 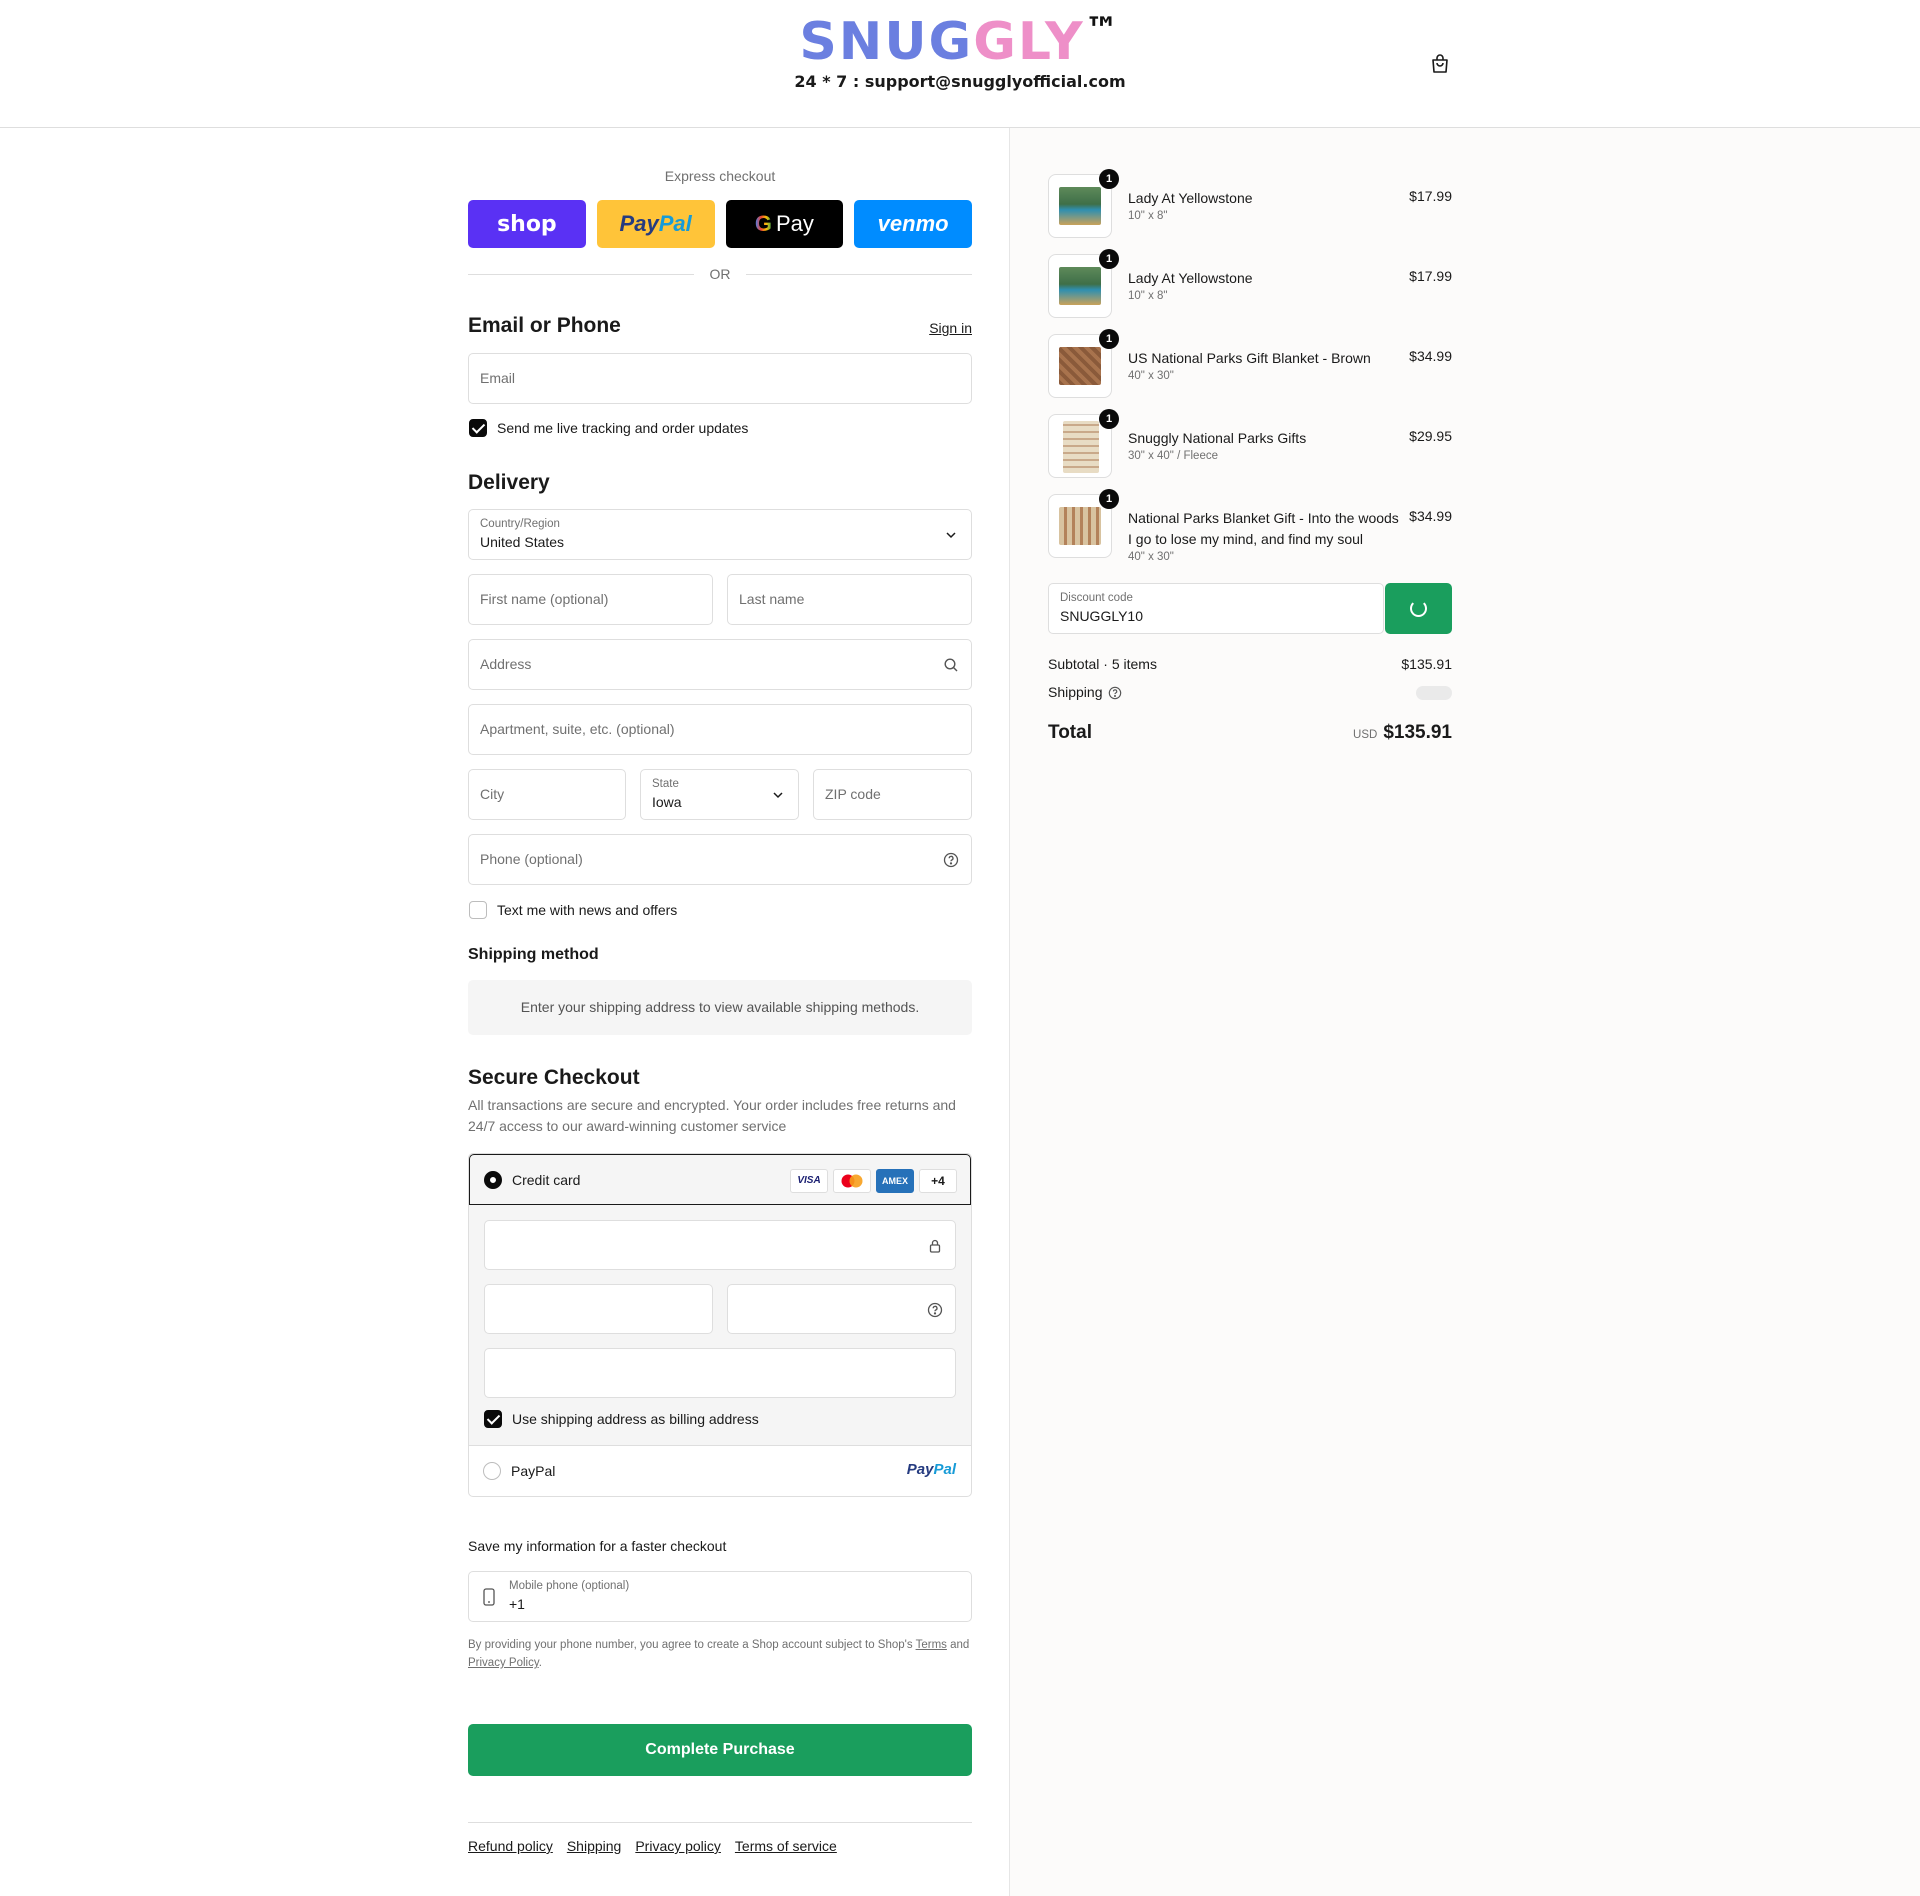 I want to click on product-name: Snuggly National Parks Gifts, so click(x=1217, y=438).